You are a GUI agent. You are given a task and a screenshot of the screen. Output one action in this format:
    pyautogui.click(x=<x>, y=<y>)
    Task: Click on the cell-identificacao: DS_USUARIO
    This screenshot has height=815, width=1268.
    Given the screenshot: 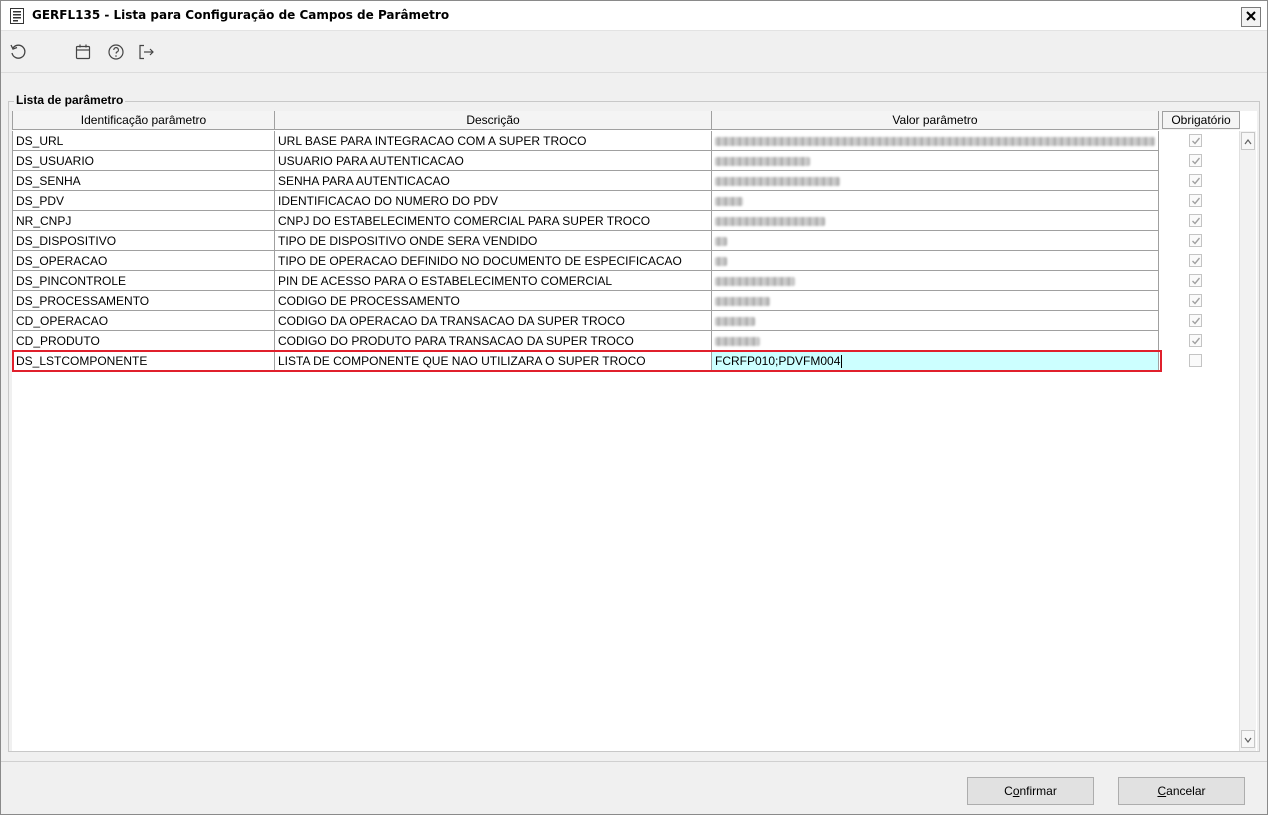 What is the action you would take?
    pyautogui.click(x=143, y=161)
    